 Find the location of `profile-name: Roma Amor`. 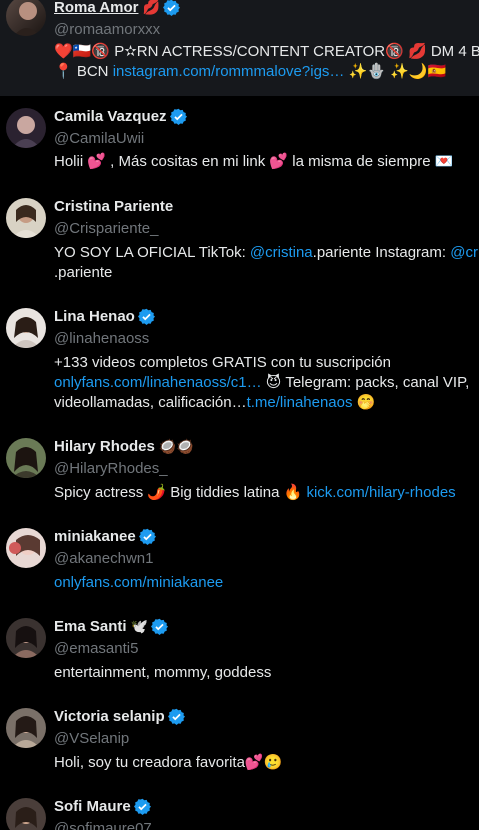

profile-name: Roma Amor is located at coordinates (96, 8).